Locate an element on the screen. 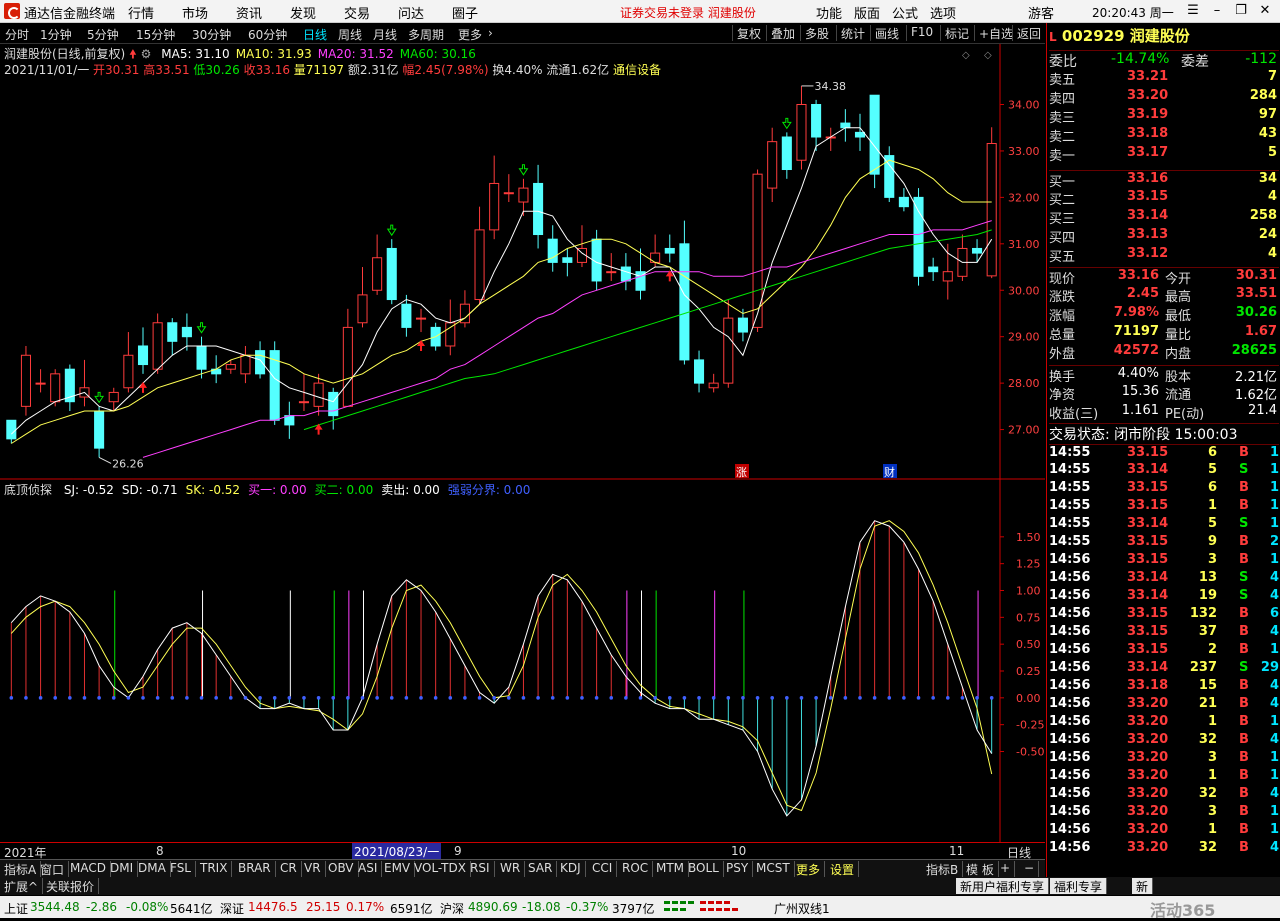  menu-banmian: 版面 is located at coordinates (867, 12).